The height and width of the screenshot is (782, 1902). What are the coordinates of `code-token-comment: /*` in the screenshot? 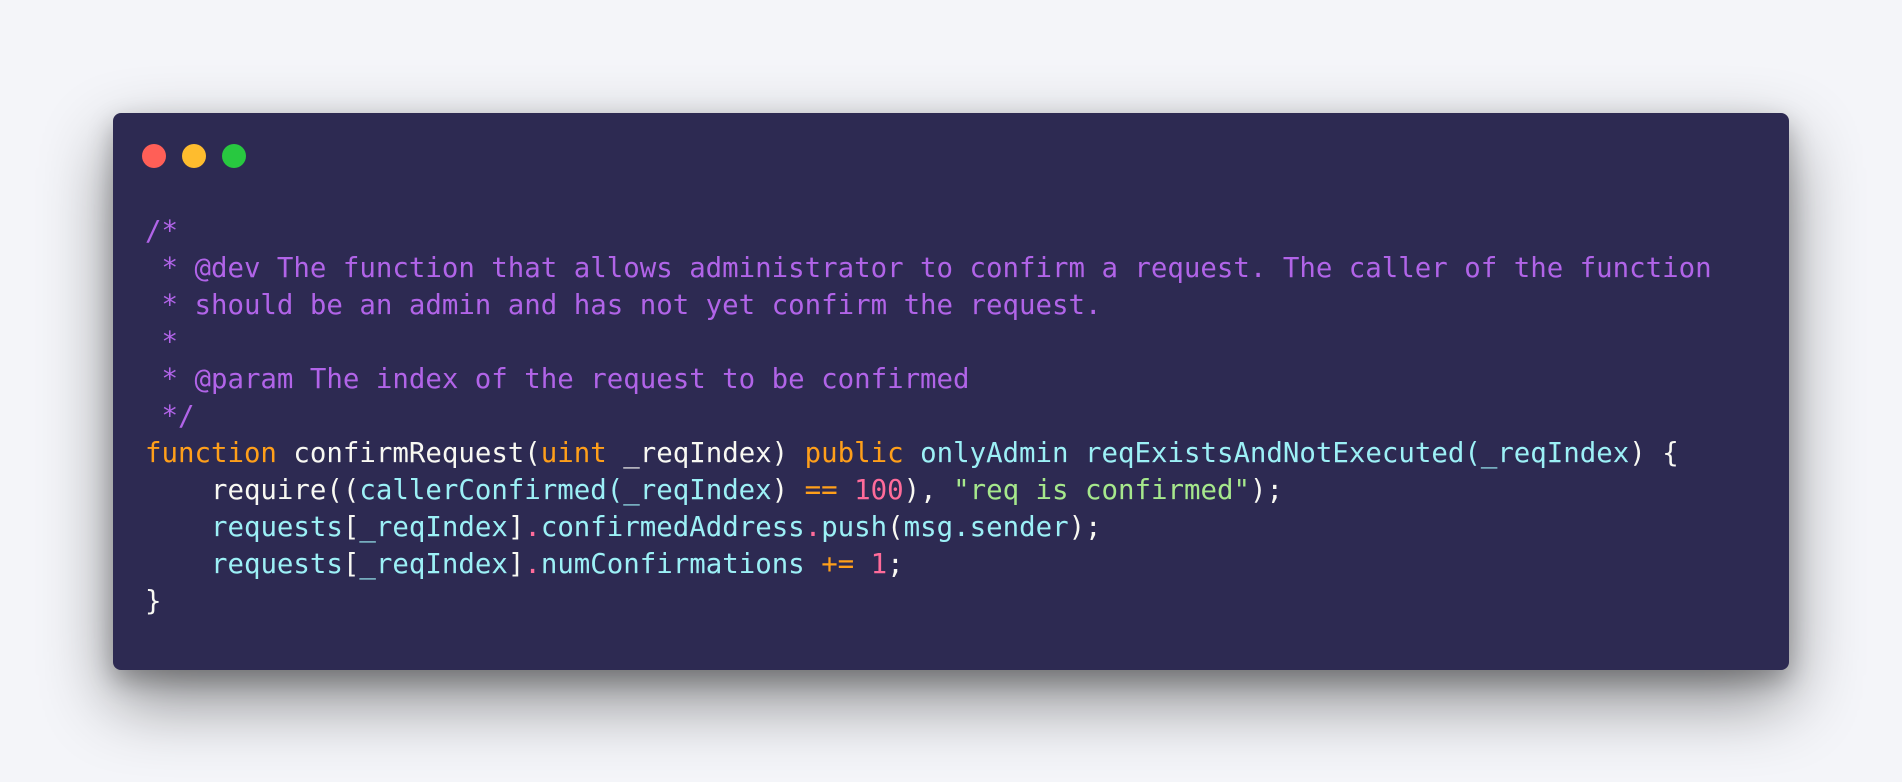 It's located at (161, 231).